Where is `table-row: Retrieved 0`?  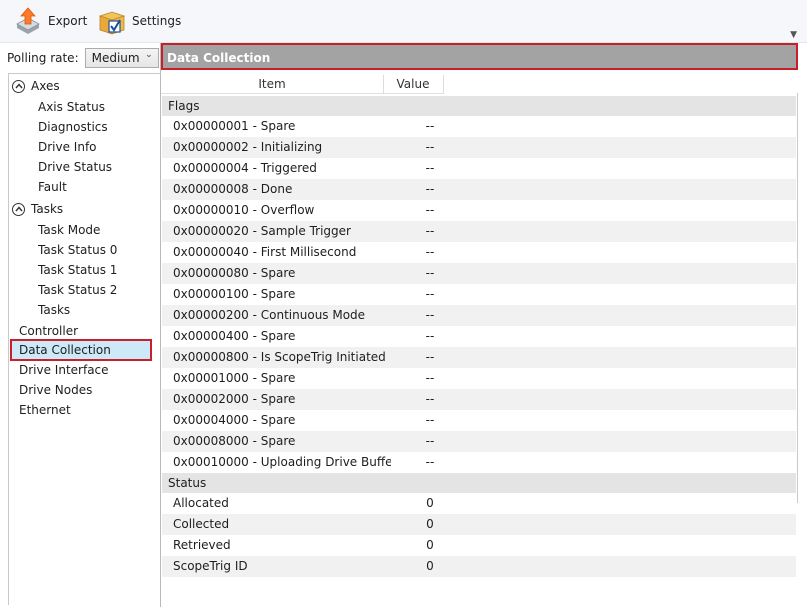
table-row: Retrieved 0 is located at coordinates (479, 545).